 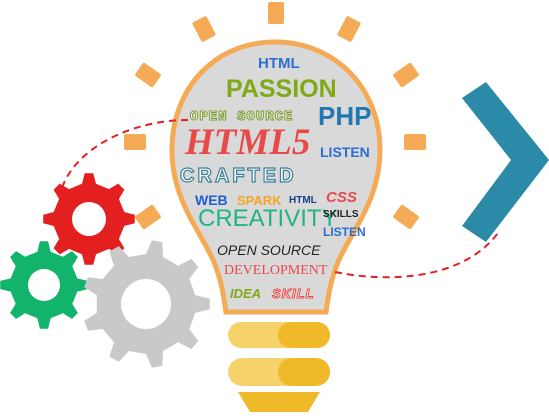 I want to click on word-listen-1: LISTEN, so click(x=345, y=152).